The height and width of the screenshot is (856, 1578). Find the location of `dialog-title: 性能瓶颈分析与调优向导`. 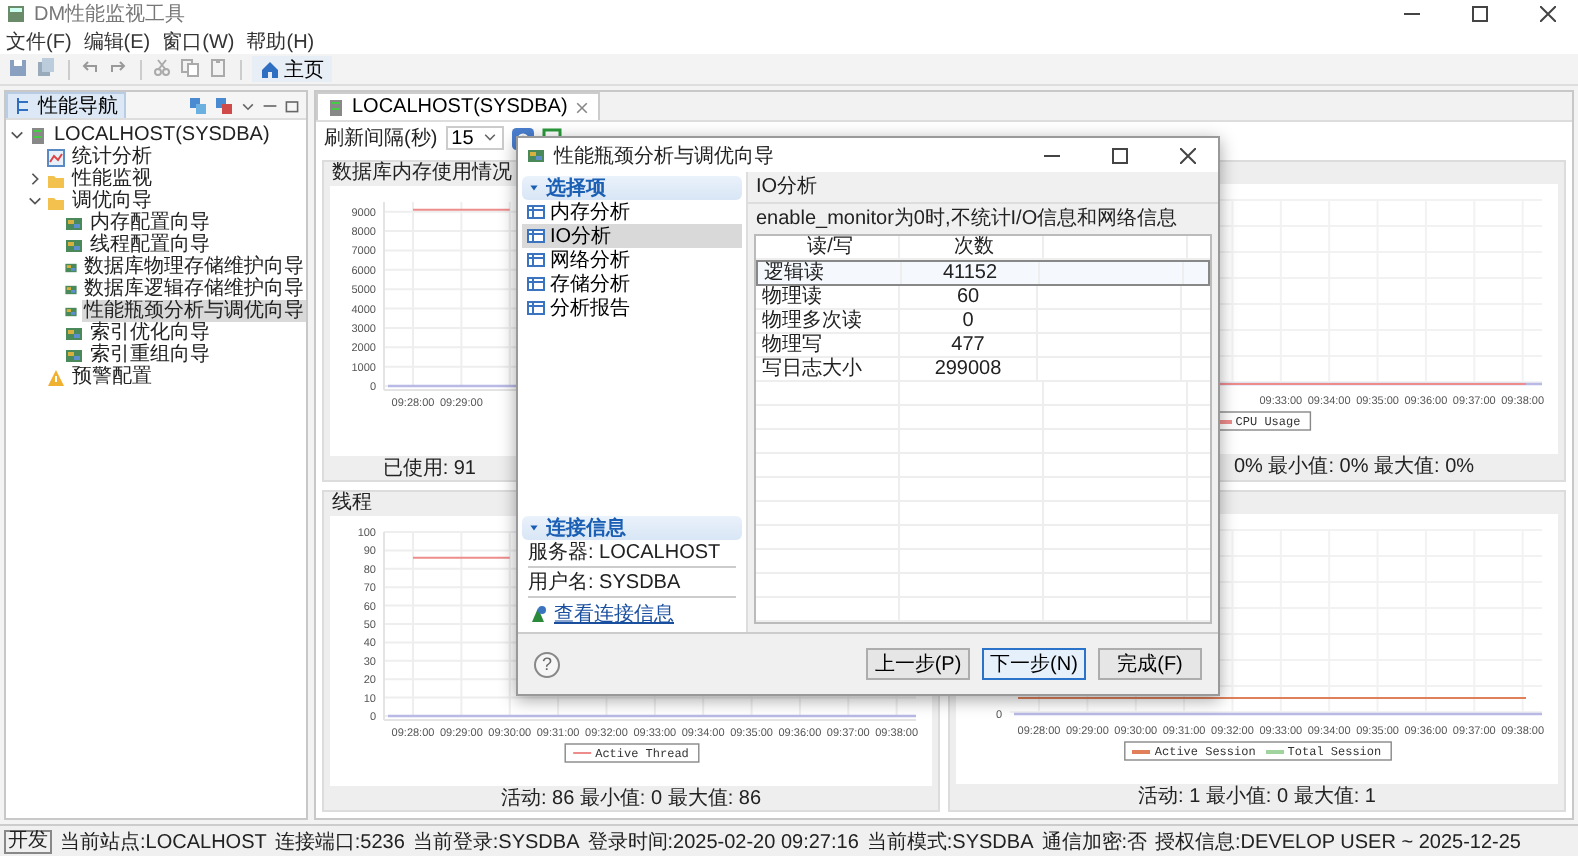

dialog-title: 性能瓶颈分析与调优向导 is located at coordinates (664, 156).